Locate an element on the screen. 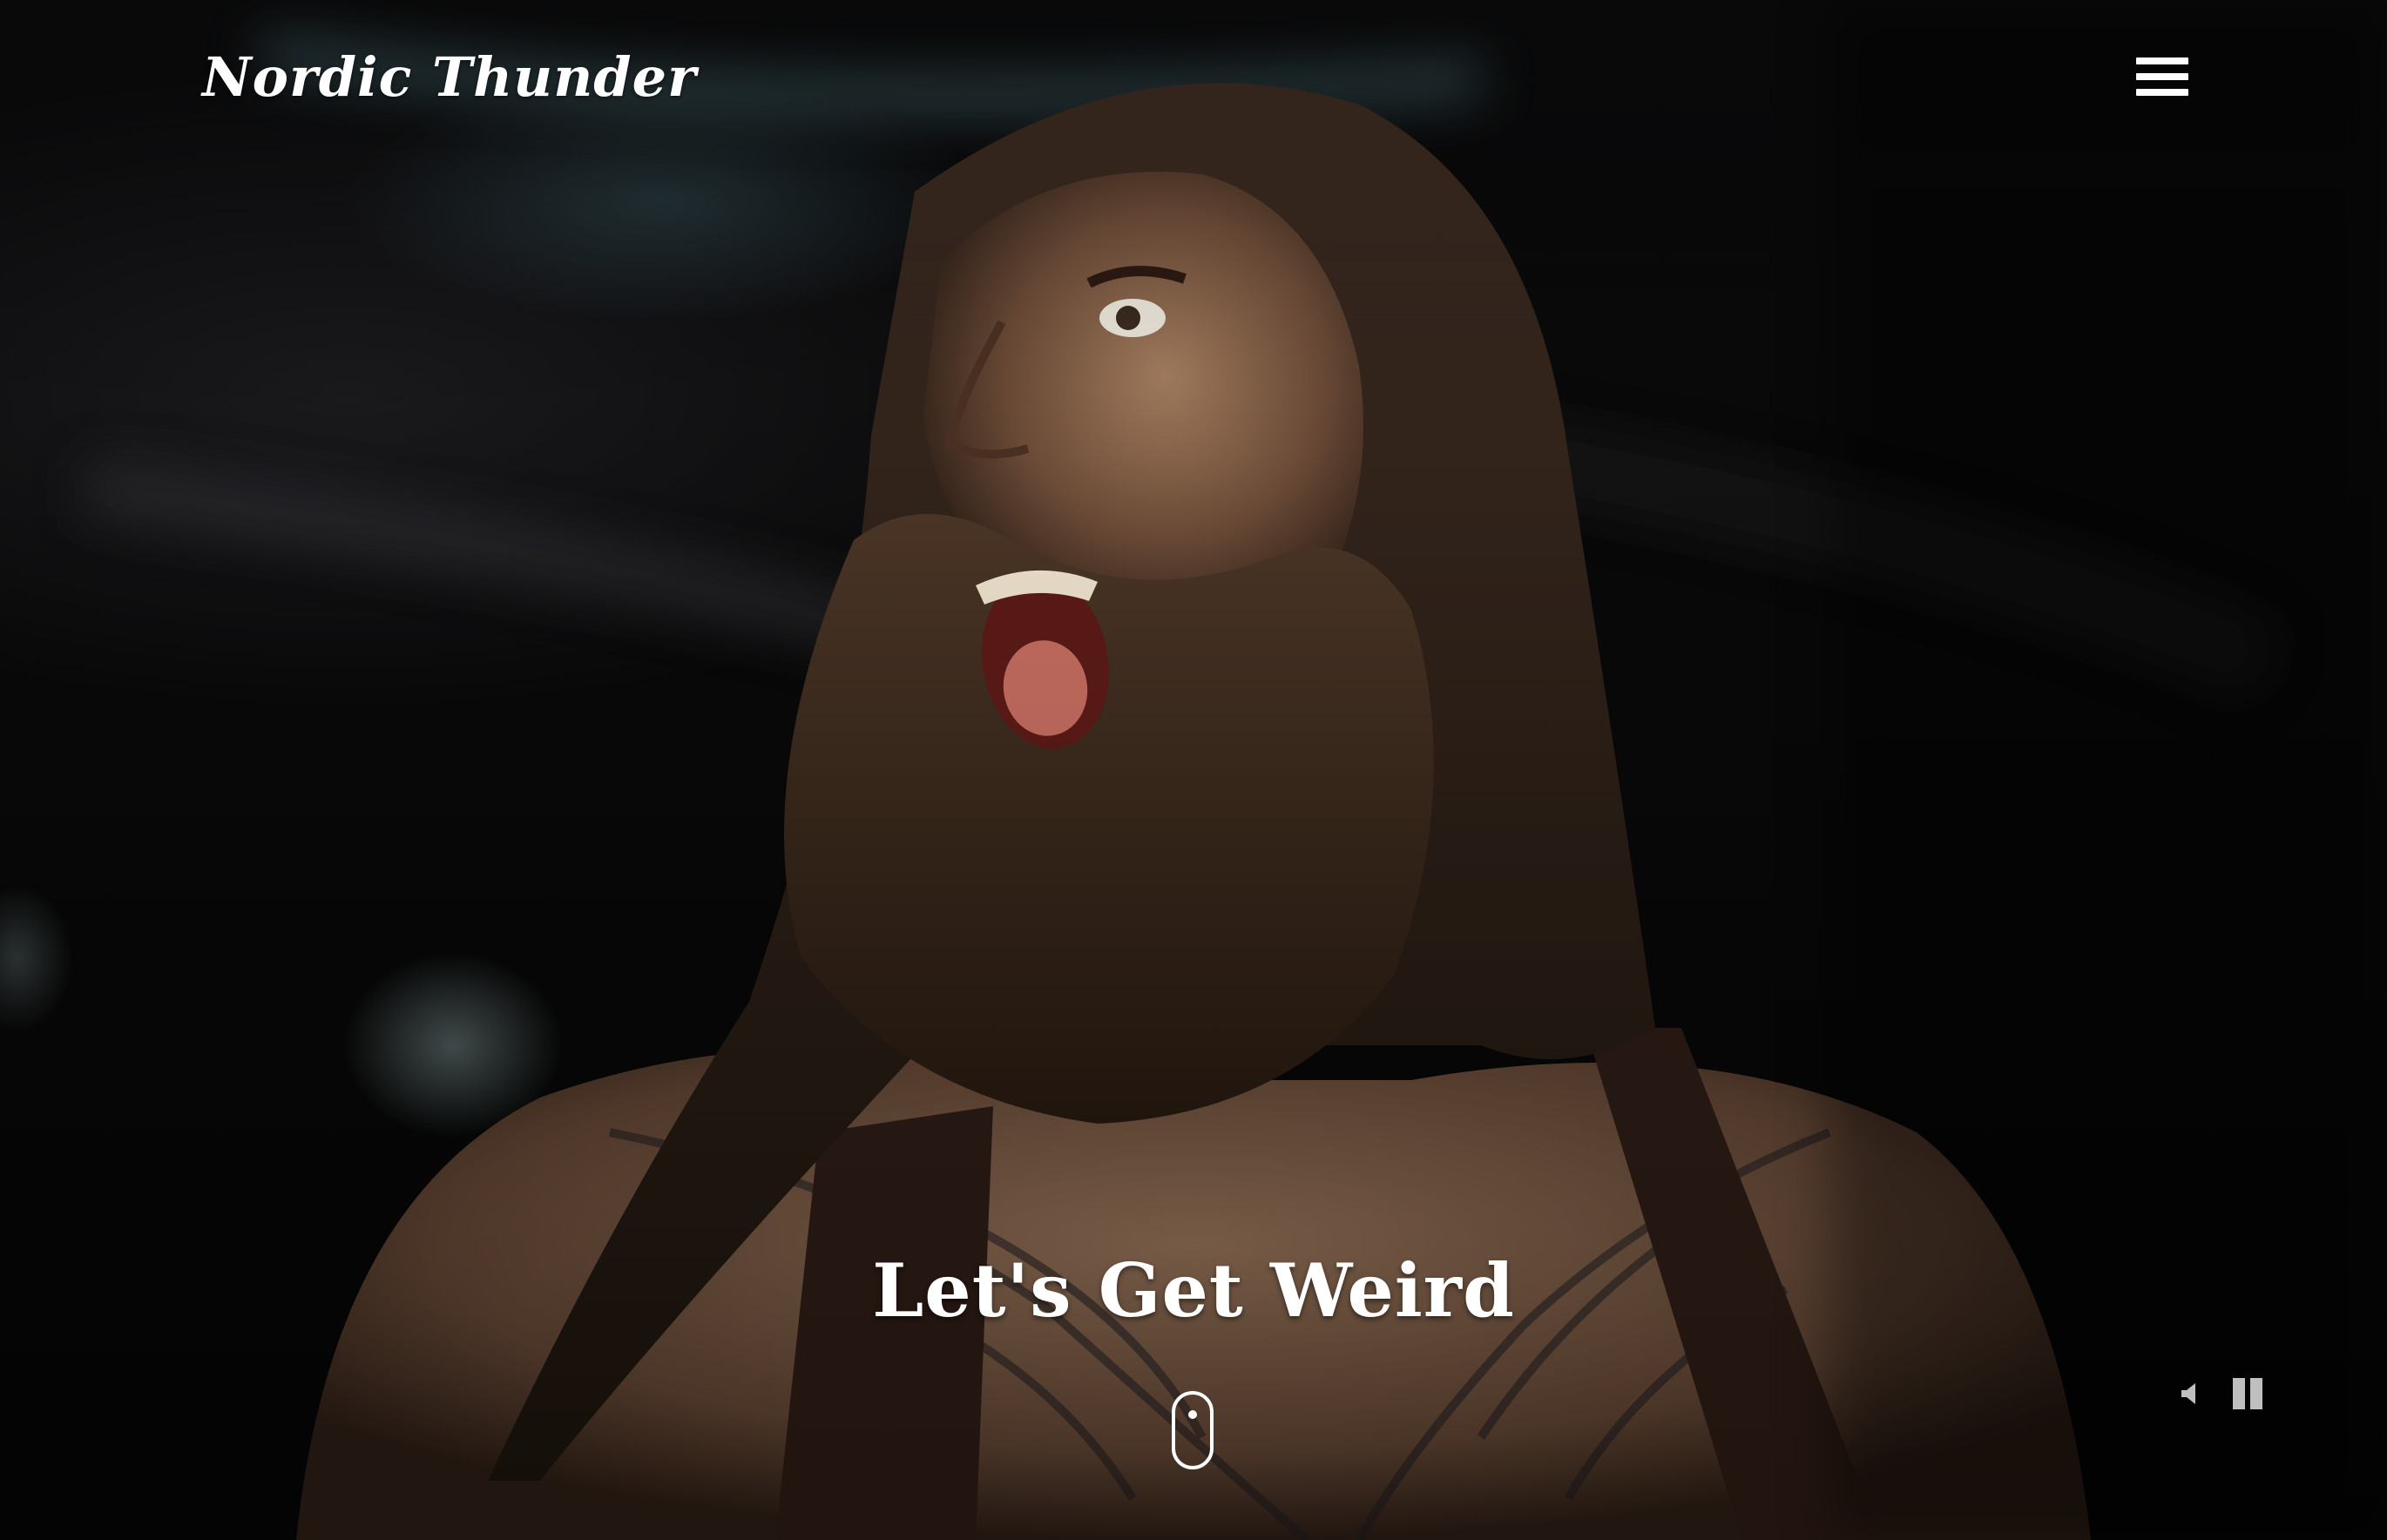  brand-logo: Nordic Thunder is located at coordinates (449, 77).